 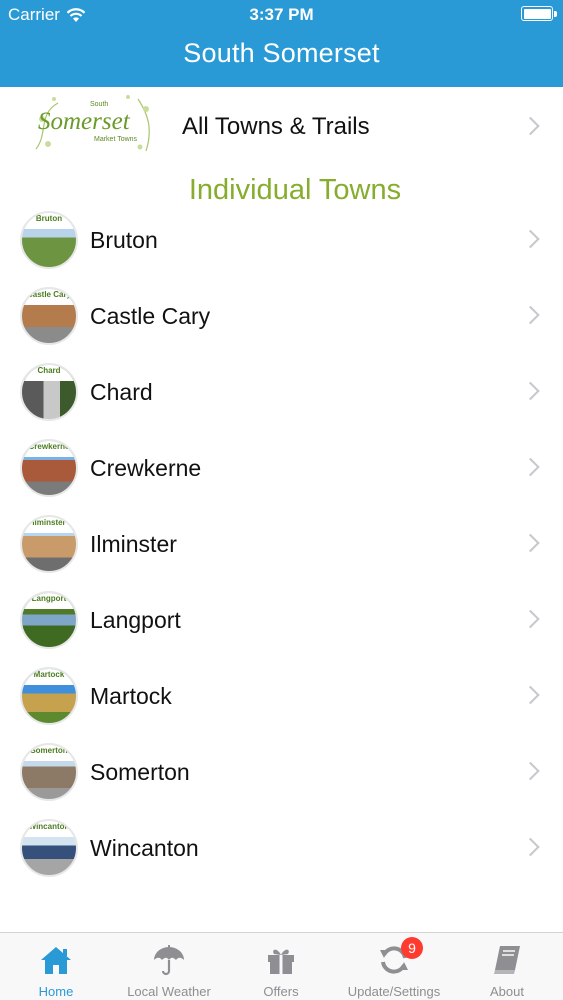 I want to click on tab-local-weather: Local Weather, so click(x=169, y=966).